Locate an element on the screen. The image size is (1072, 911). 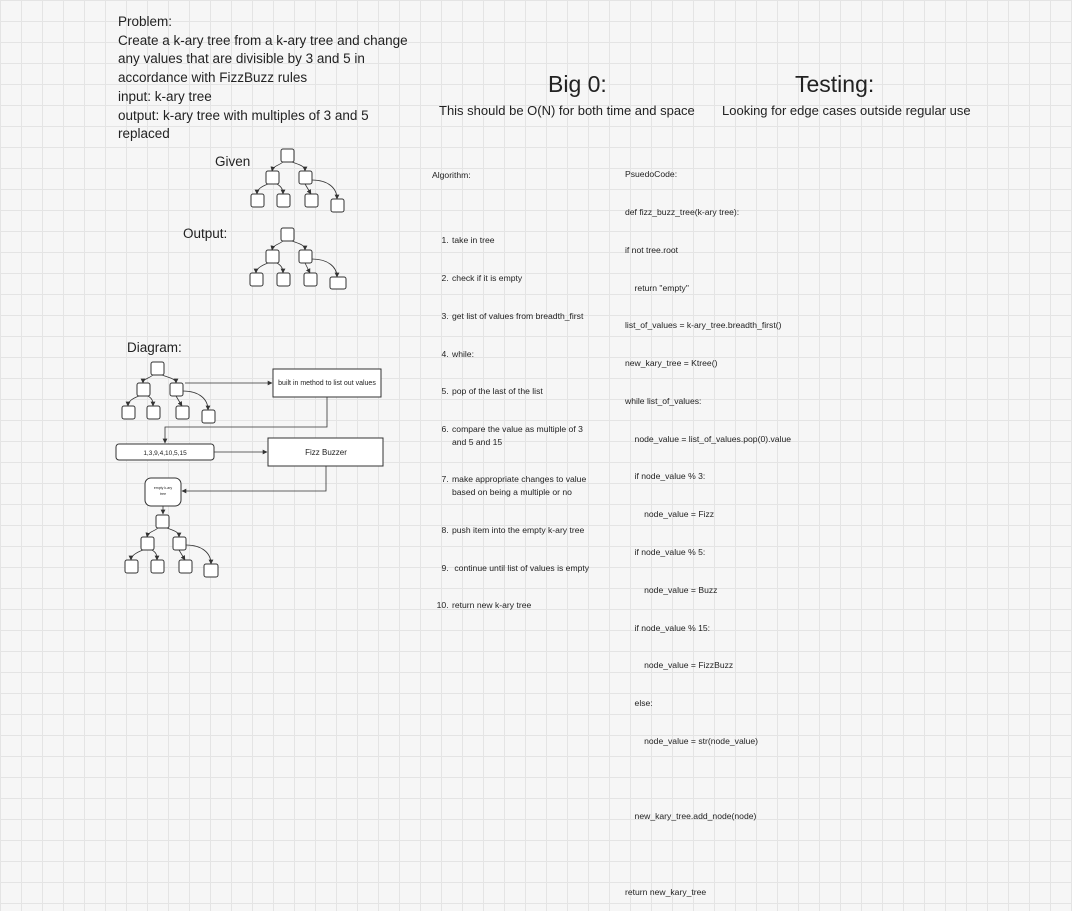
output-tree is located at coordinates (298, 258).